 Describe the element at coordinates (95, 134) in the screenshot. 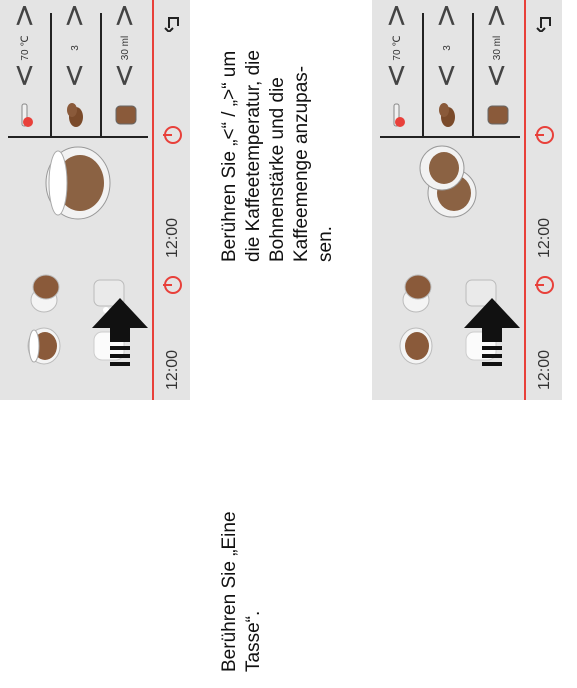

I see `settings-screen-top: < < < 70 ℃ 3 30 ml > > > 12:00` at that location.